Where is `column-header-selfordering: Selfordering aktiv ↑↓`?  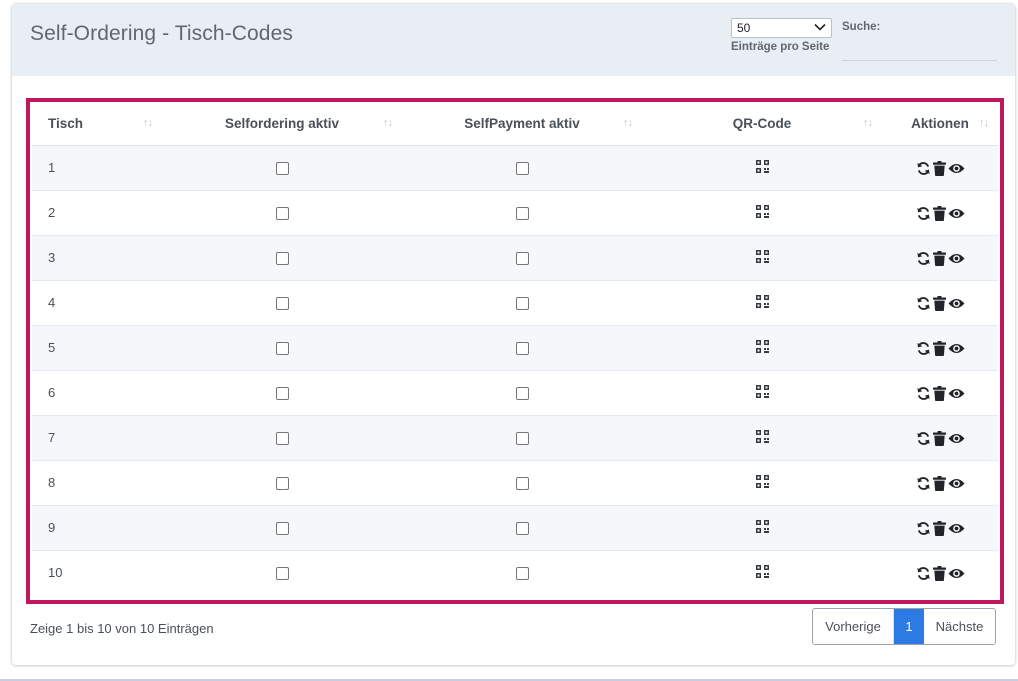 column-header-selfordering: Selfordering aktiv ↑↓ is located at coordinates (282, 124).